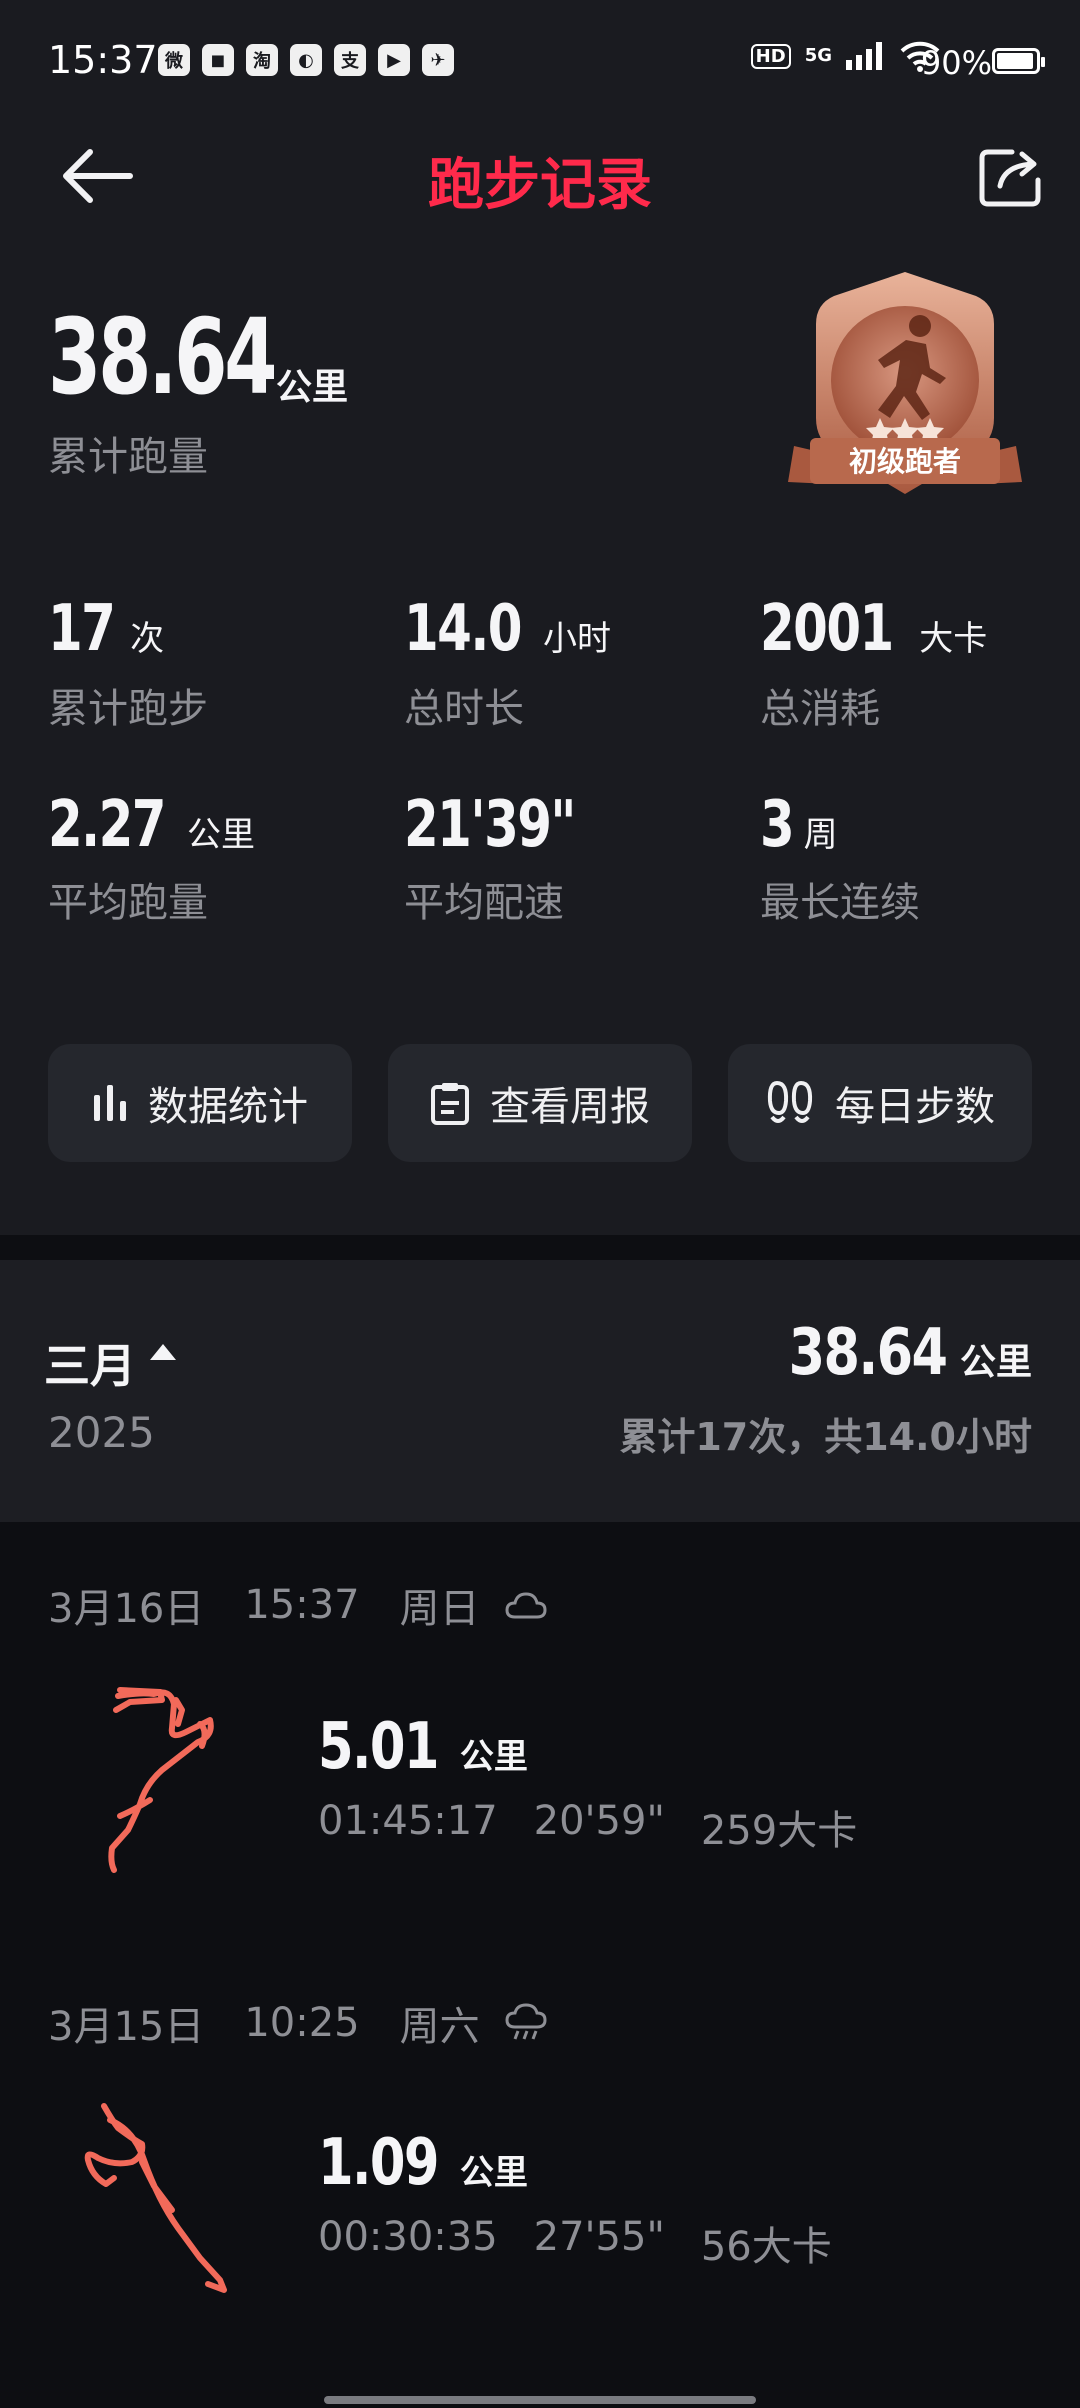 The height and width of the screenshot is (2408, 1080). Describe the element at coordinates (163, 357) in the screenshot. I see `total-distance-value: 38.64` at that location.